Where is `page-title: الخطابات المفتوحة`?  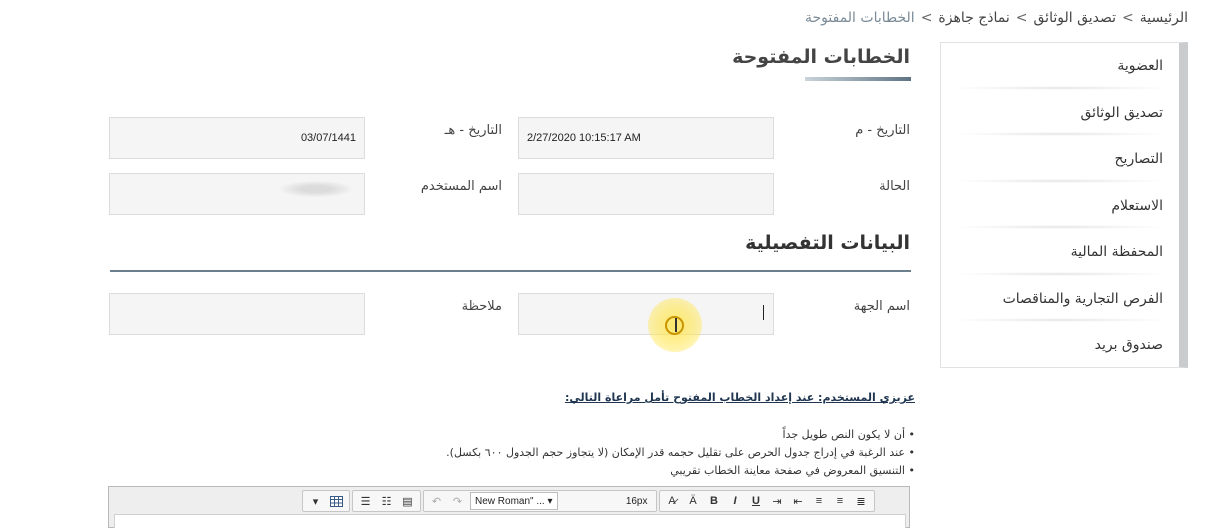 page-title: الخطابات المفتوحة is located at coordinates (821, 57).